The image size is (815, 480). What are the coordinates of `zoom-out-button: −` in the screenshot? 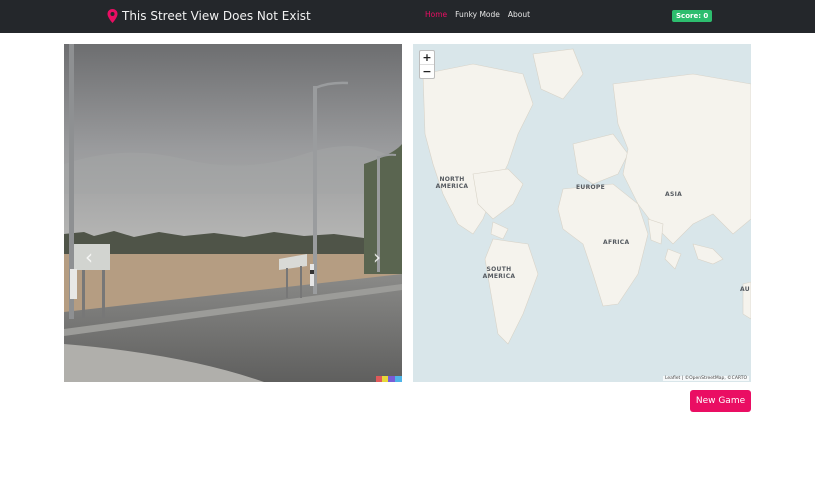 It's located at (427, 71).